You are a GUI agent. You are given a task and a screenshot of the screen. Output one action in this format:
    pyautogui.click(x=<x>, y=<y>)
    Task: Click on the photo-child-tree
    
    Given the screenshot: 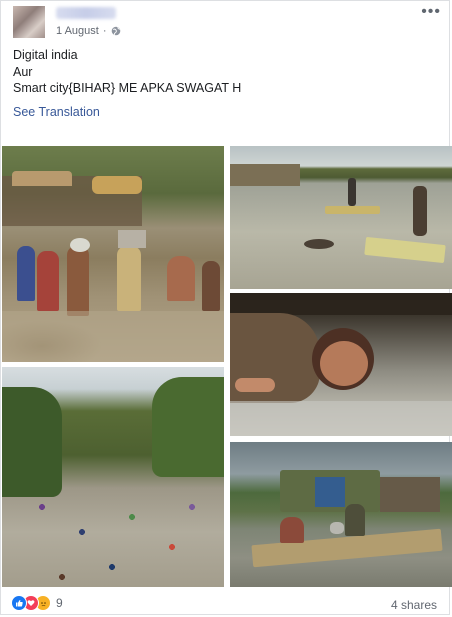 What is the action you would take?
    pyautogui.click(x=341, y=364)
    